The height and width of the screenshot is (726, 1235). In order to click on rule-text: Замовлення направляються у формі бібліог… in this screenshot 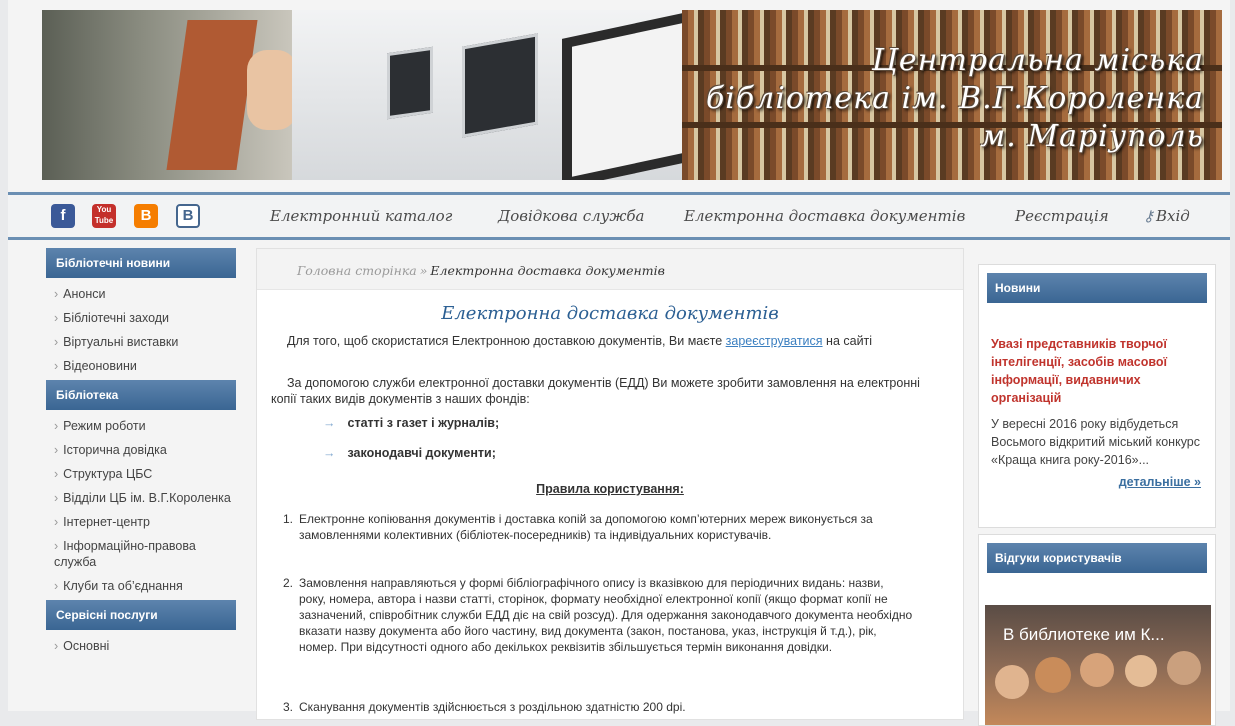, I will do `click(606, 615)`.